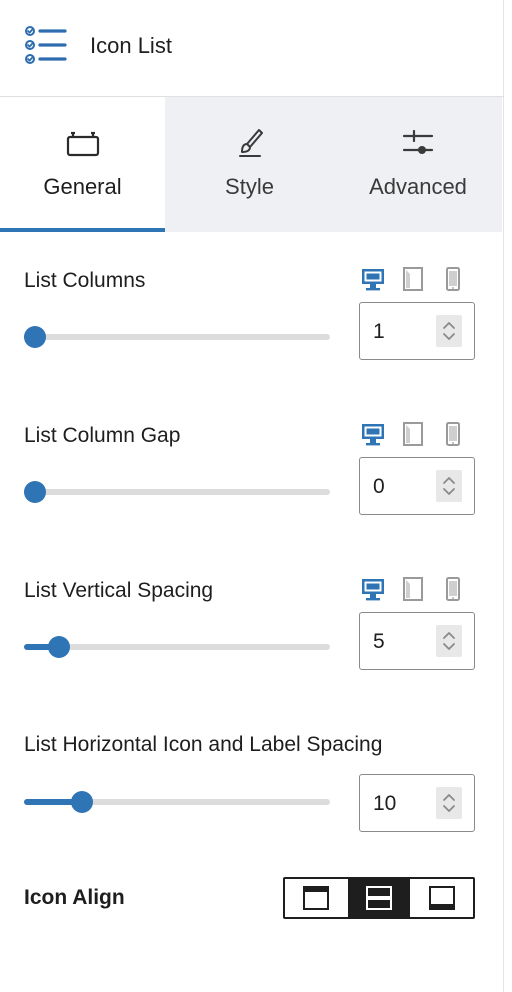 The height and width of the screenshot is (992, 512). What do you see at coordinates (418, 186) in the screenshot?
I see `tab-advanced-label: Advanced` at bounding box center [418, 186].